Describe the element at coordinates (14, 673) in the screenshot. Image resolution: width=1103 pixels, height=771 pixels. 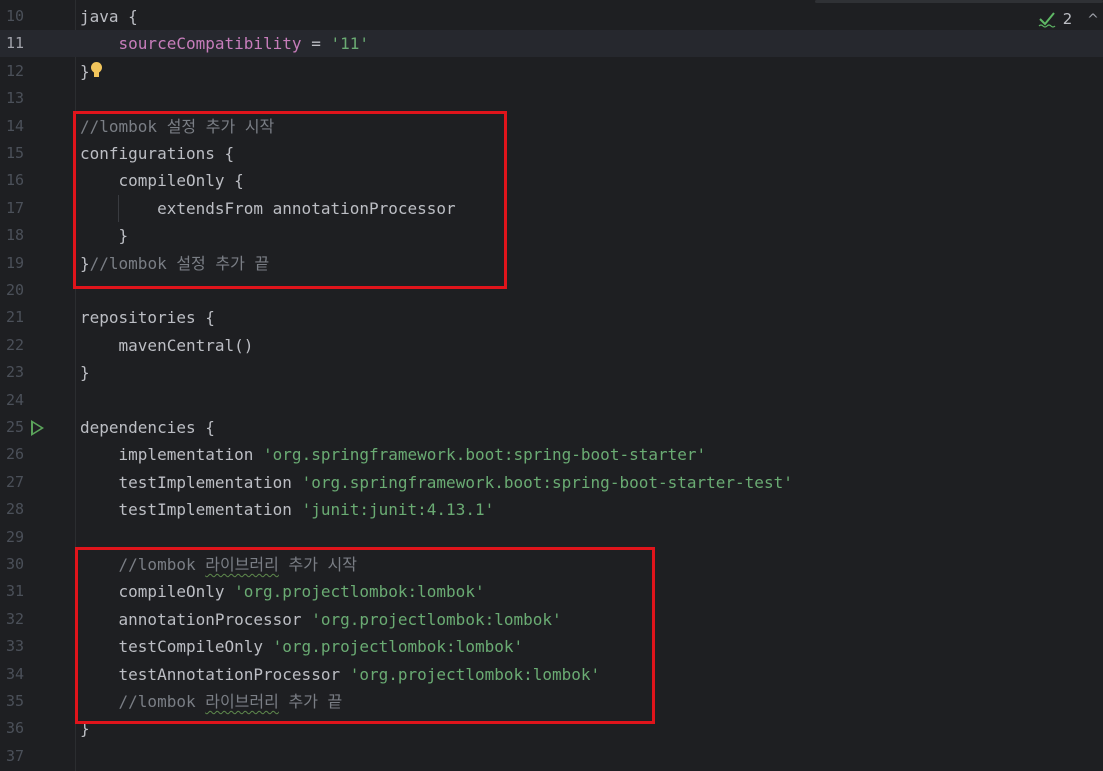
I see `line-number: 34` at that location.